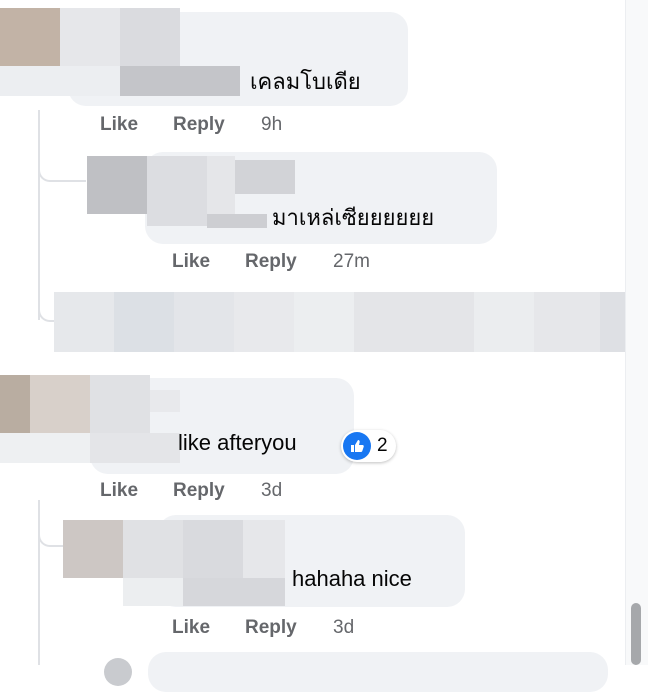 This screenshot has width=650, height=692. Describe the element at coordinates (352, 578) in the screenshot. I see `comment-text: hahaha nice` at that location.